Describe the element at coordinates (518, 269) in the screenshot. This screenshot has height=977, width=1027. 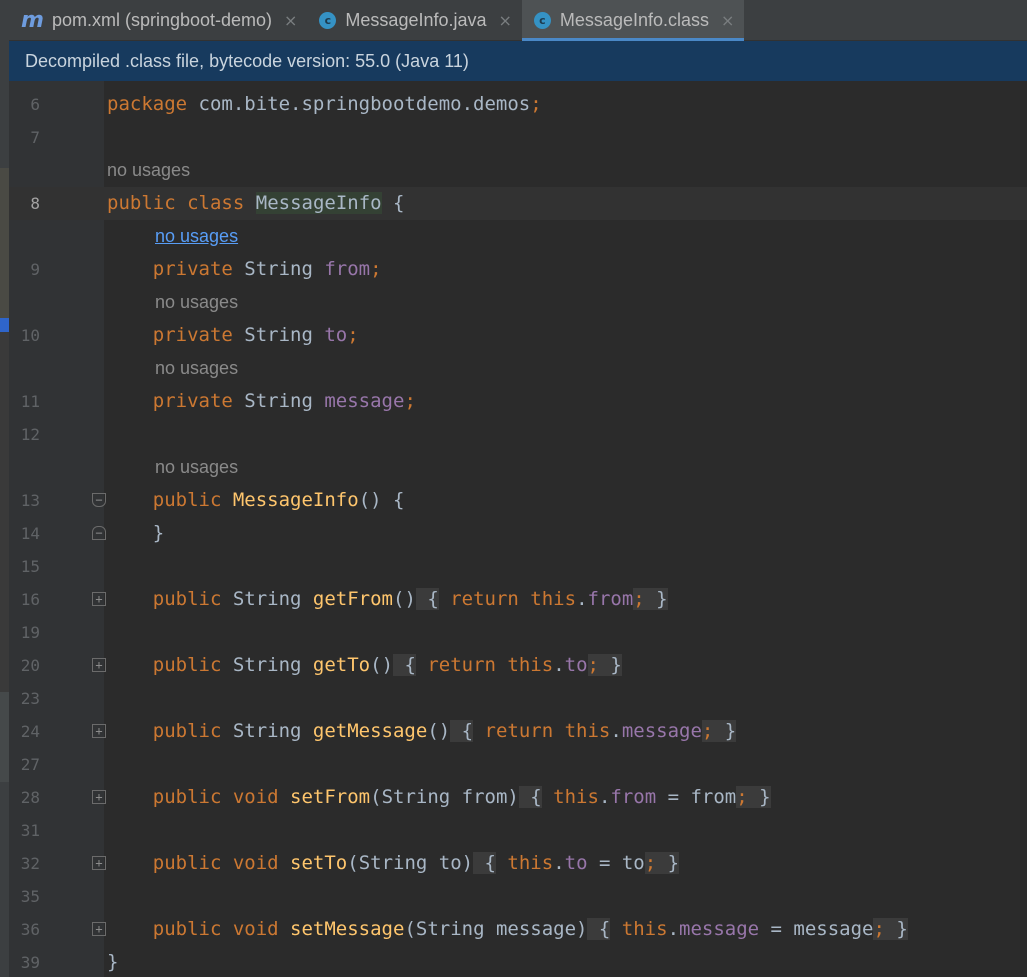
I see `code-line: 9 private String from;` at that location.